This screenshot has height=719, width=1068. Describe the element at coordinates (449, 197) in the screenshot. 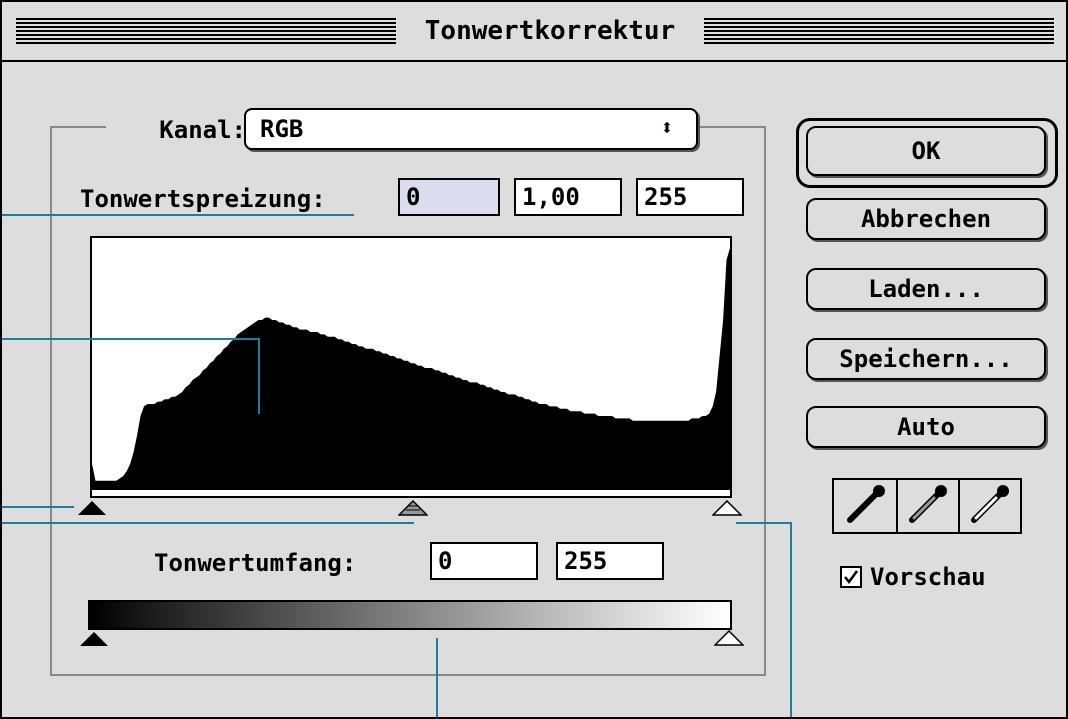

I see `input-black-field: 0` at that location.